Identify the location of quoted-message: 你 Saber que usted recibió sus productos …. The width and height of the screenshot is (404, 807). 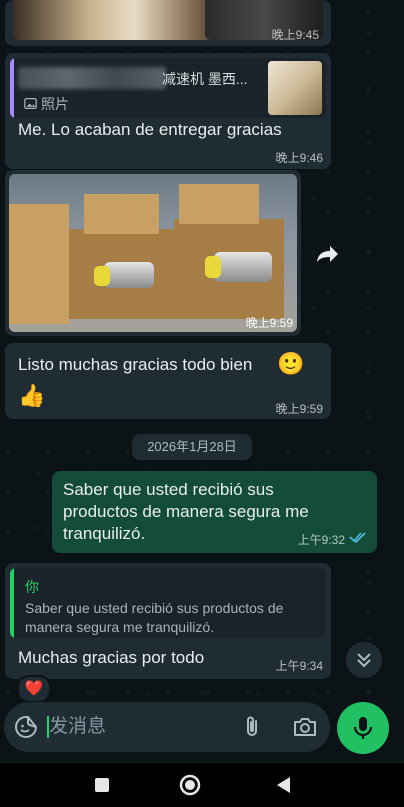
(168, 603).